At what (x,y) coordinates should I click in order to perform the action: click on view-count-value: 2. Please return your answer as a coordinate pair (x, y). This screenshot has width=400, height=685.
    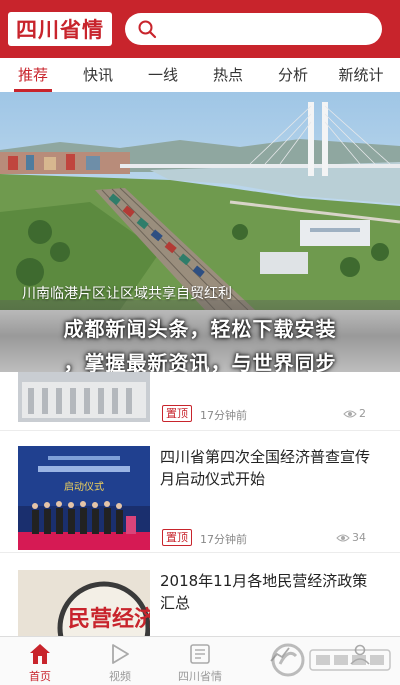
    Looking at the image, I should click on (362, 413).